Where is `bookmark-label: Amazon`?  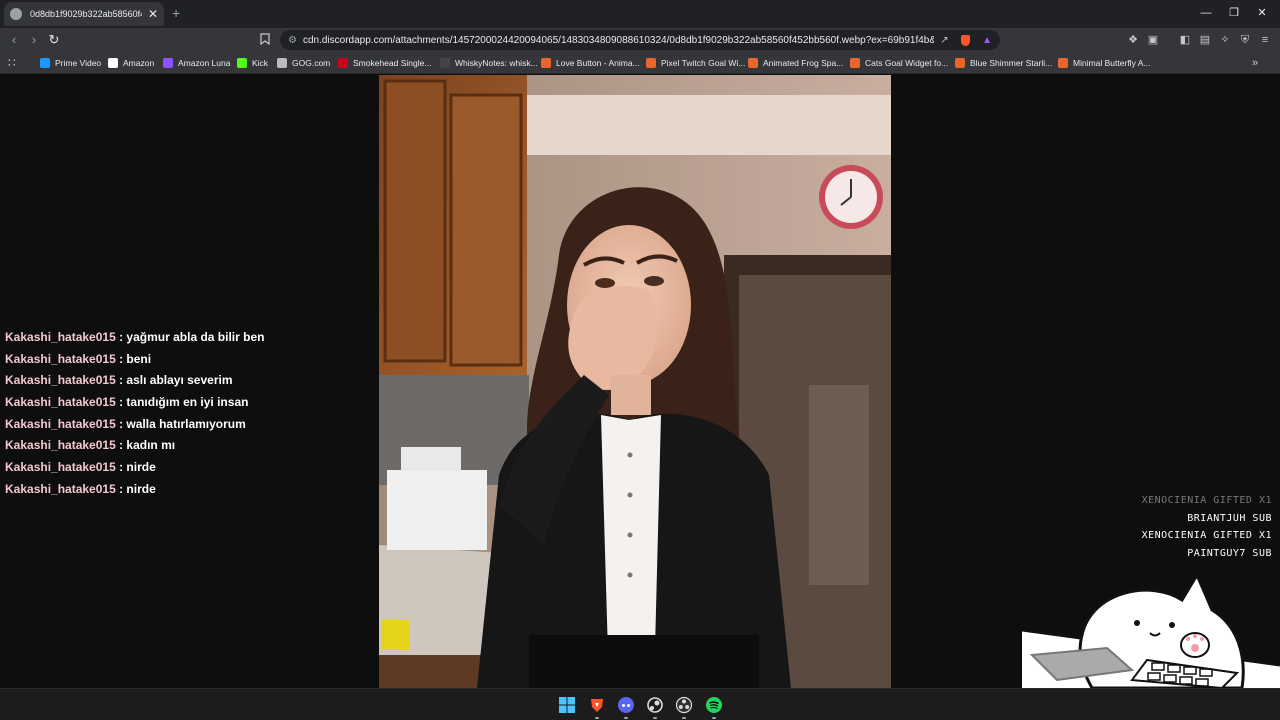 bookmark-label: Amazon is located at coordinates (139, 63).